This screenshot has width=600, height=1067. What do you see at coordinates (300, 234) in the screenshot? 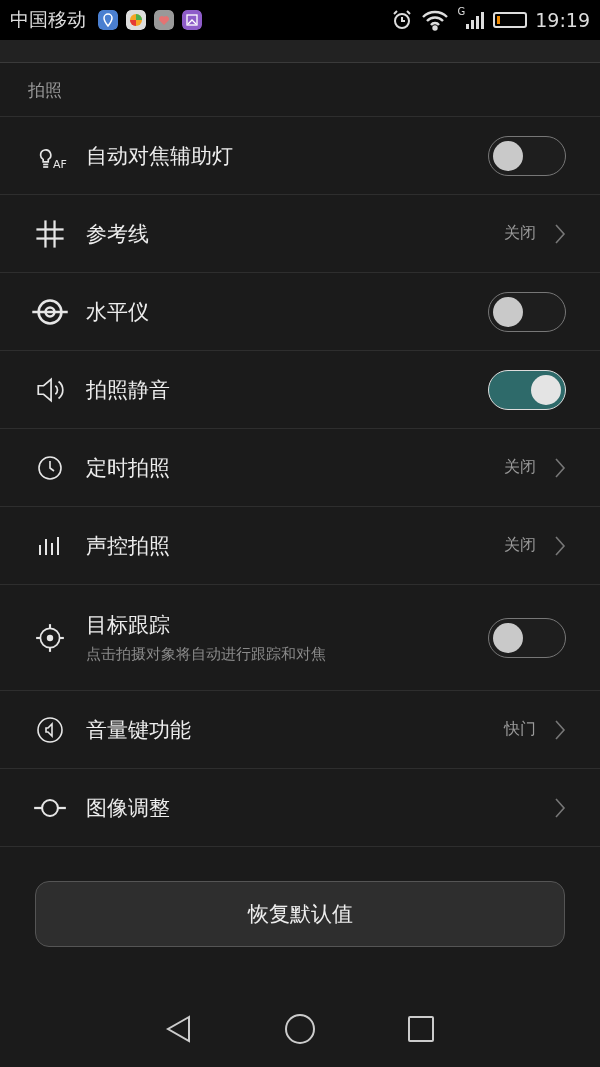
I see `settings-row: 参考线 关闭` at bounding box center [300, 234].